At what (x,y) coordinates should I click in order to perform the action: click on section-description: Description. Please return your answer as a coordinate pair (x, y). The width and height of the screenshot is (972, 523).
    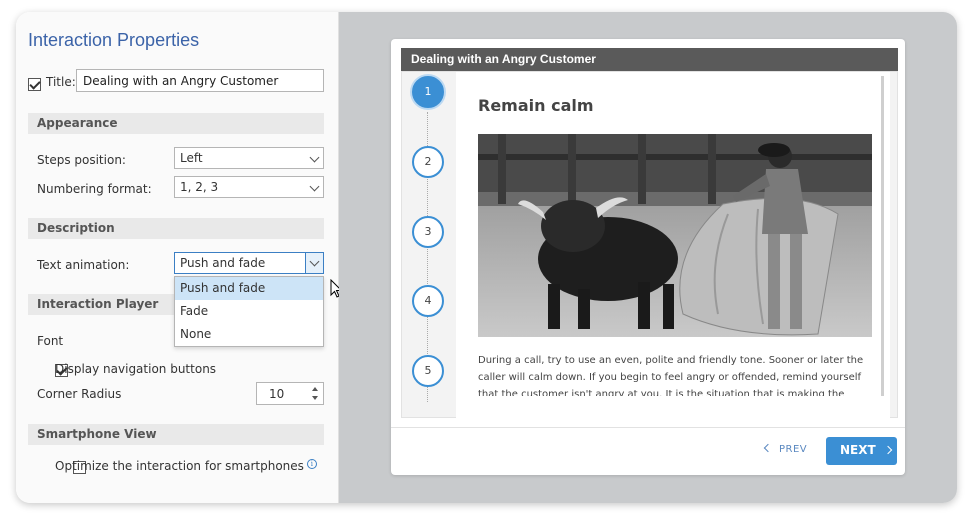
    Looking at the image, I should click on (176, 228).